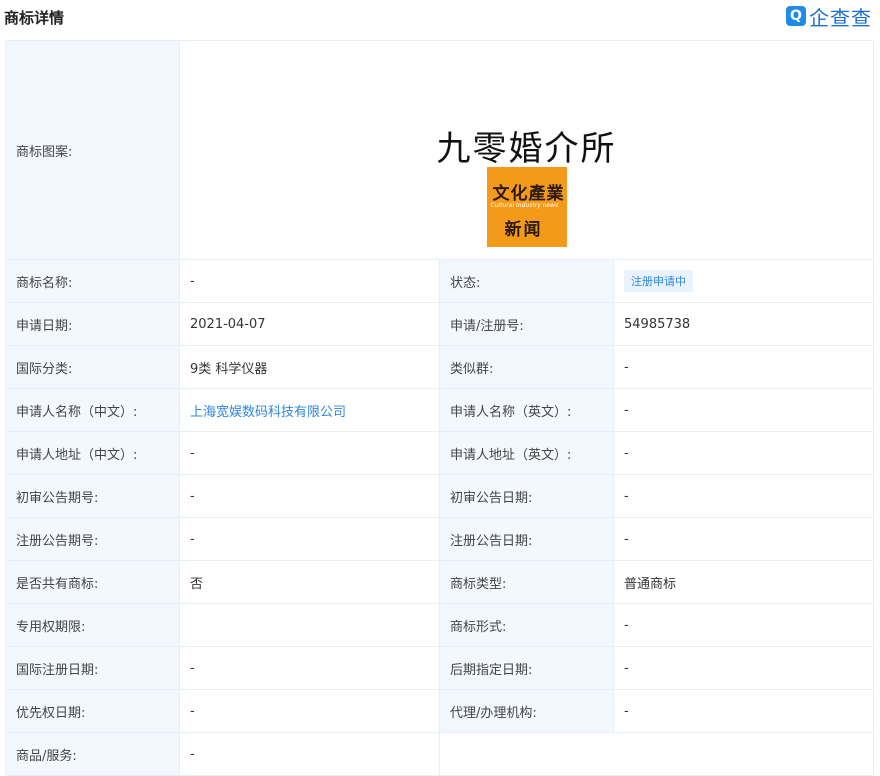  What do you see at coordinates (656, 754) in the screenshot?
I see `empty-cell` at bounding box center [656, 754].